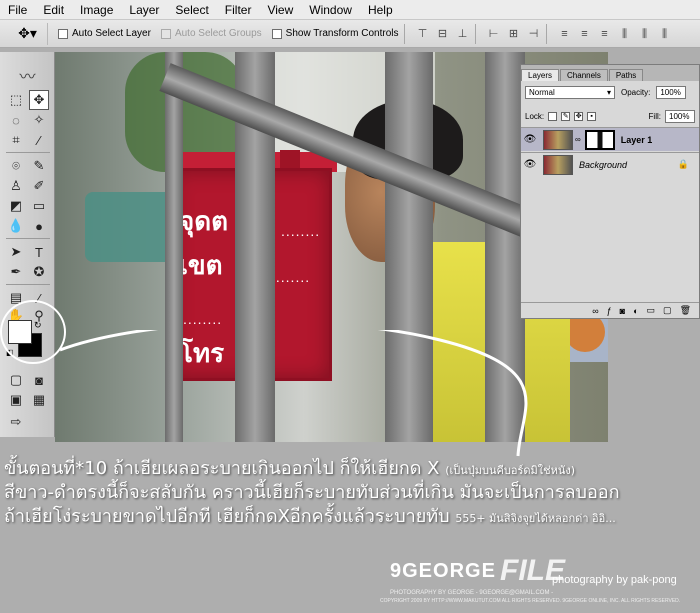  I want to click on menu-view: View, so click(280, 10).